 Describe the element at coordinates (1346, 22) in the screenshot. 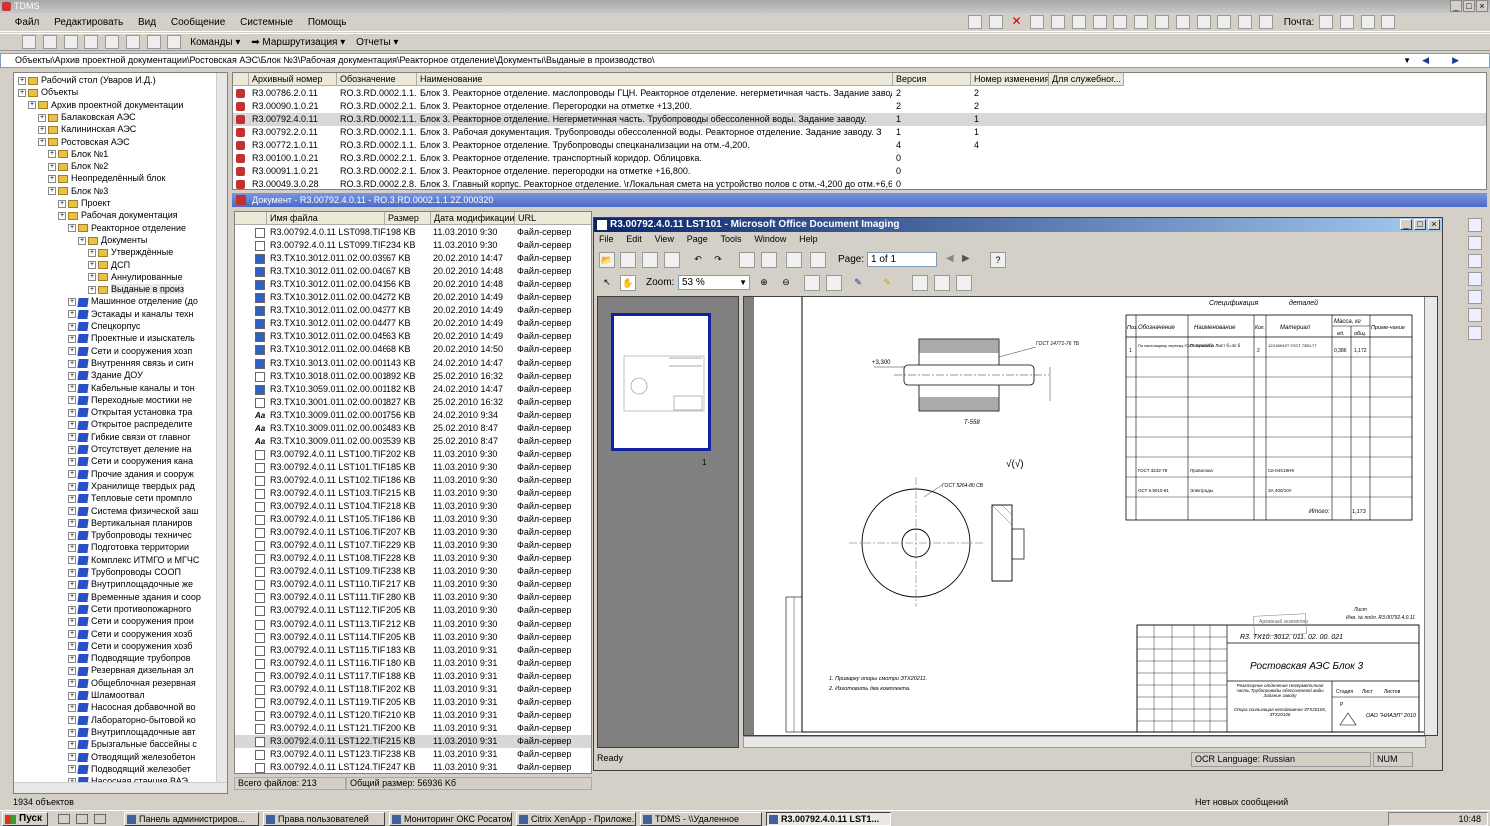

I see `mail-send-icon` at that location.